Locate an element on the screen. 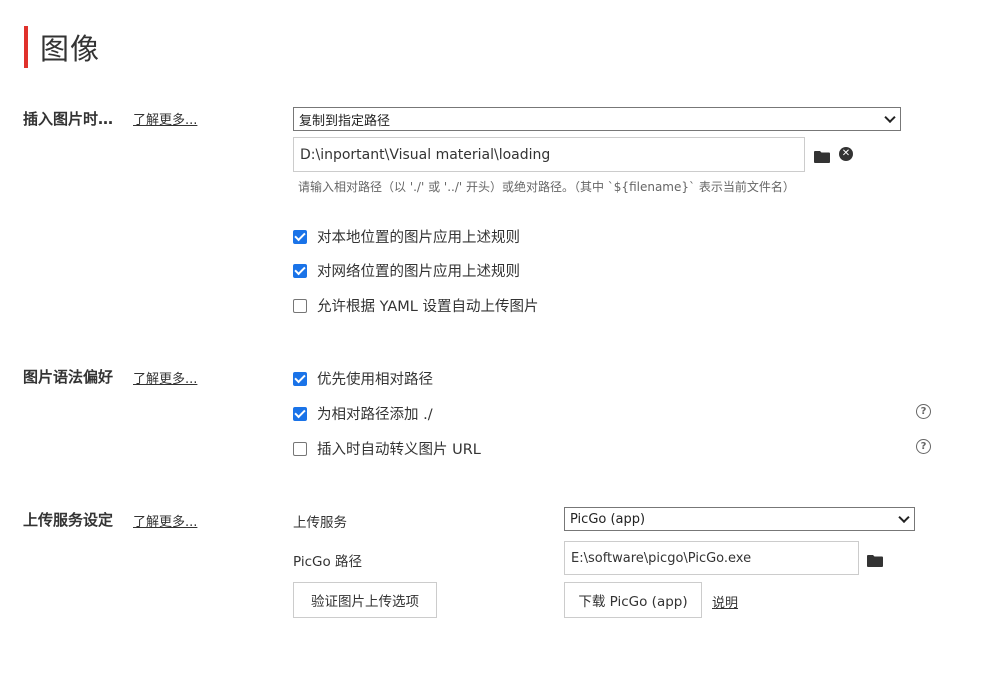 The width and height of the screenshot is (983, 675). insert-action-select: 复制到指定路径 is located at coordinates (597, 119).